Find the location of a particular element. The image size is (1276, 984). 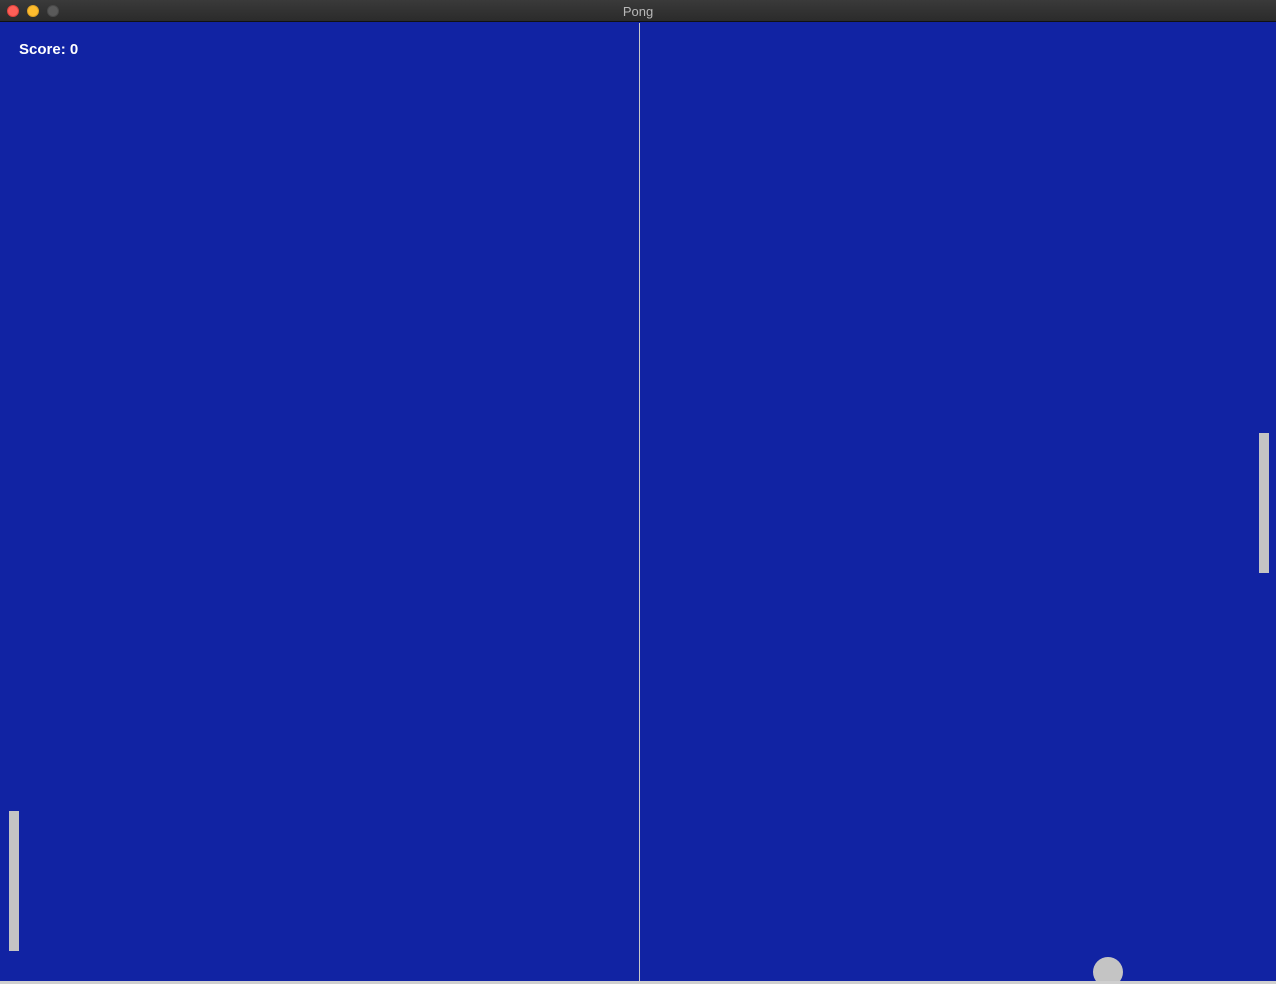

title-bar: Pong is located at coordinates (638, 11).